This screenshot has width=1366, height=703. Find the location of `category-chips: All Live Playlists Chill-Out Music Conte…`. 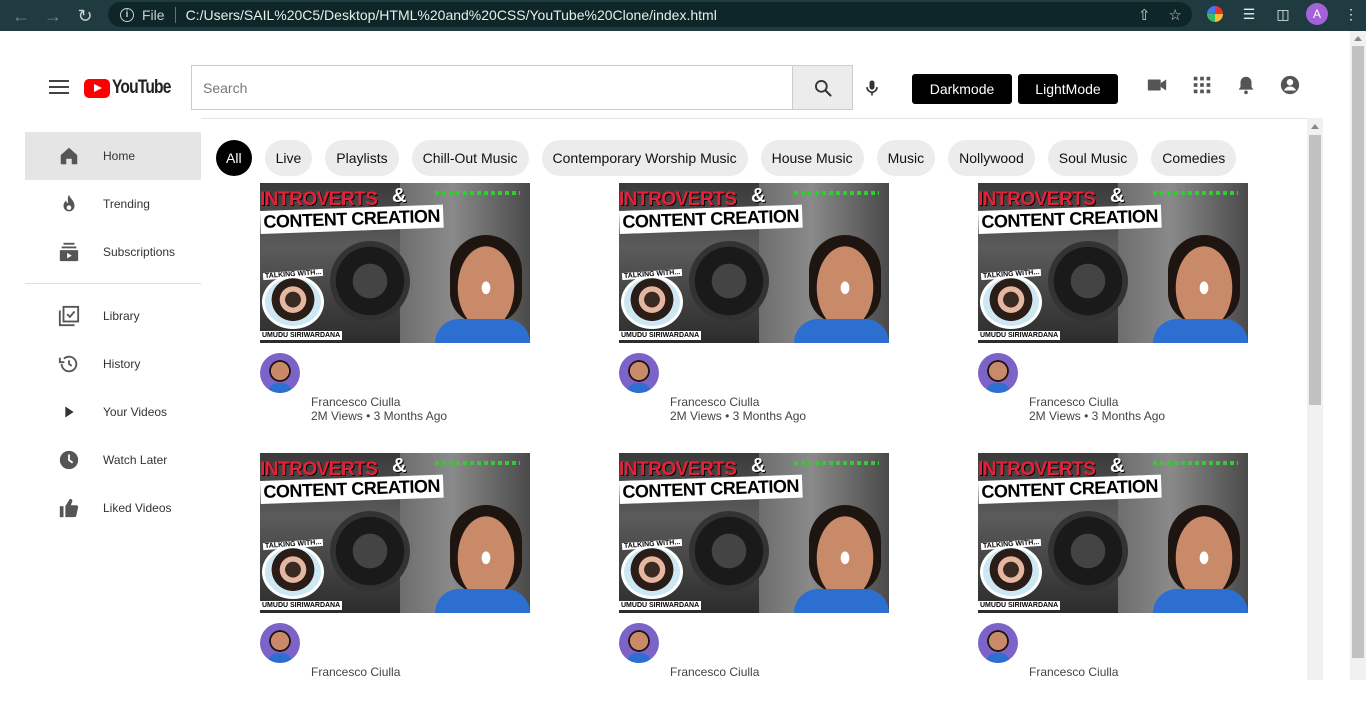

category-chips: All Live Playlists Chill-Out Music Conte… is located at coordinates (732, 158).